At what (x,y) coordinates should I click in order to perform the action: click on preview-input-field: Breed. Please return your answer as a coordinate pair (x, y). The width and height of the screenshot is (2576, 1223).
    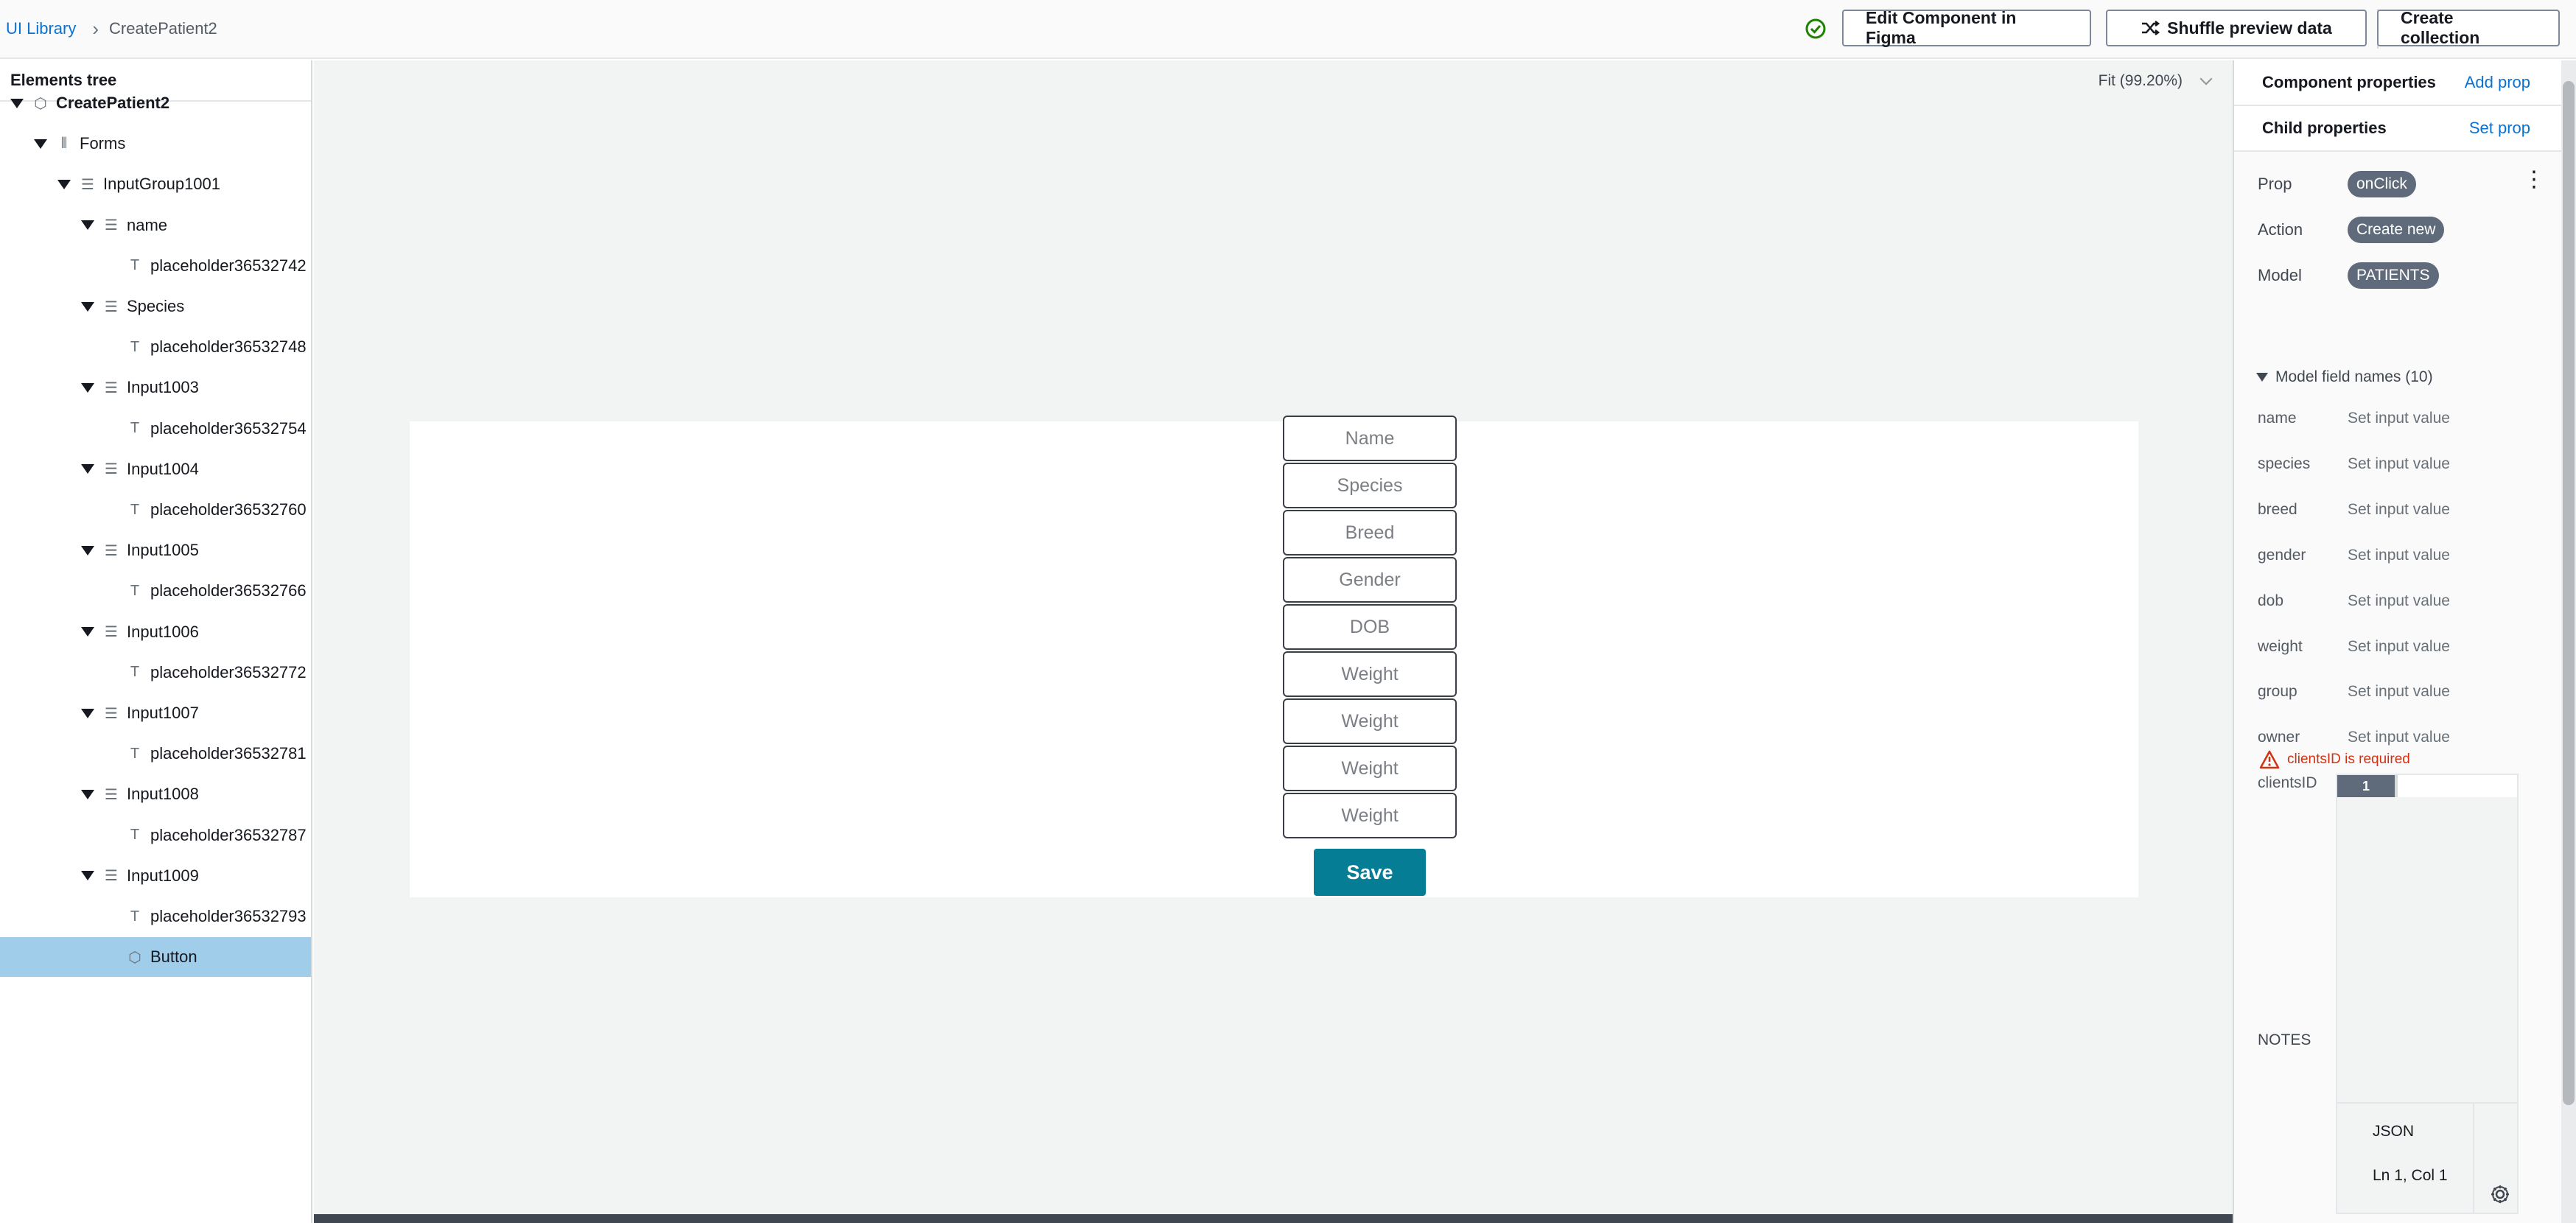
    Looking at the image, I should click on (1370, 533).